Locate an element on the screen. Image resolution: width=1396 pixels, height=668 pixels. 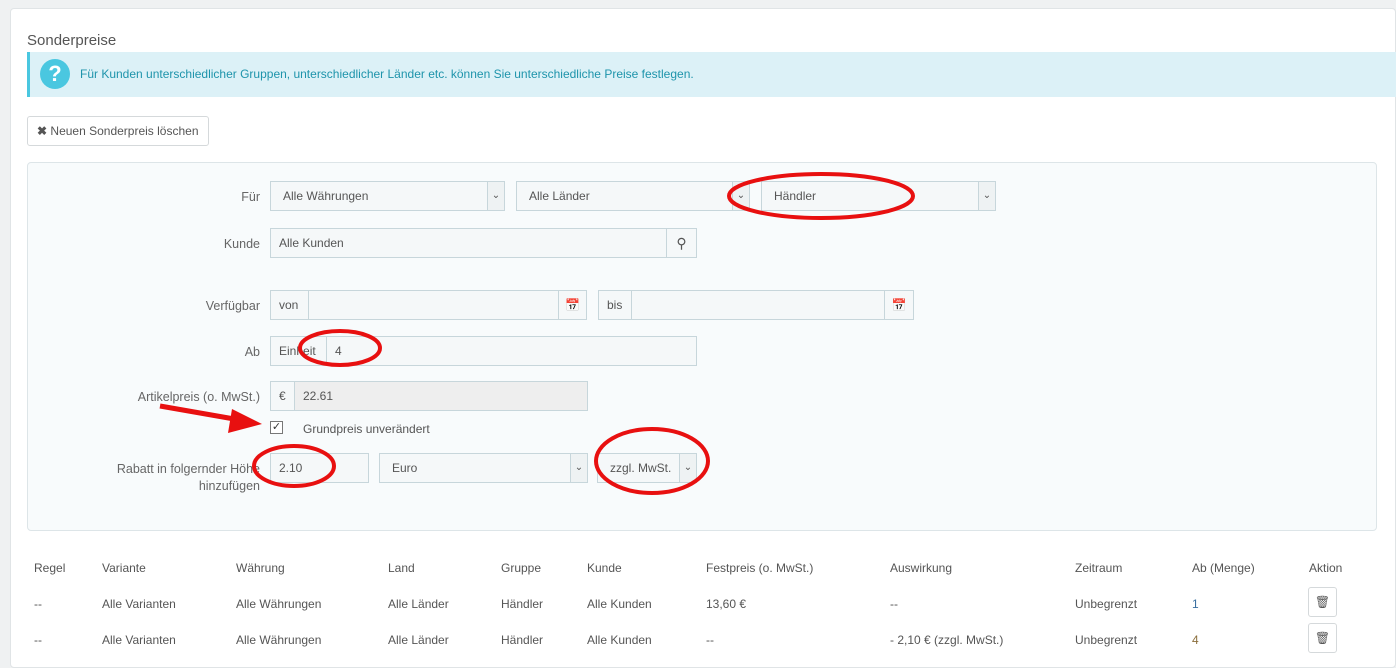
header-period: Zeitraum is located at coordinates (1099, 568).